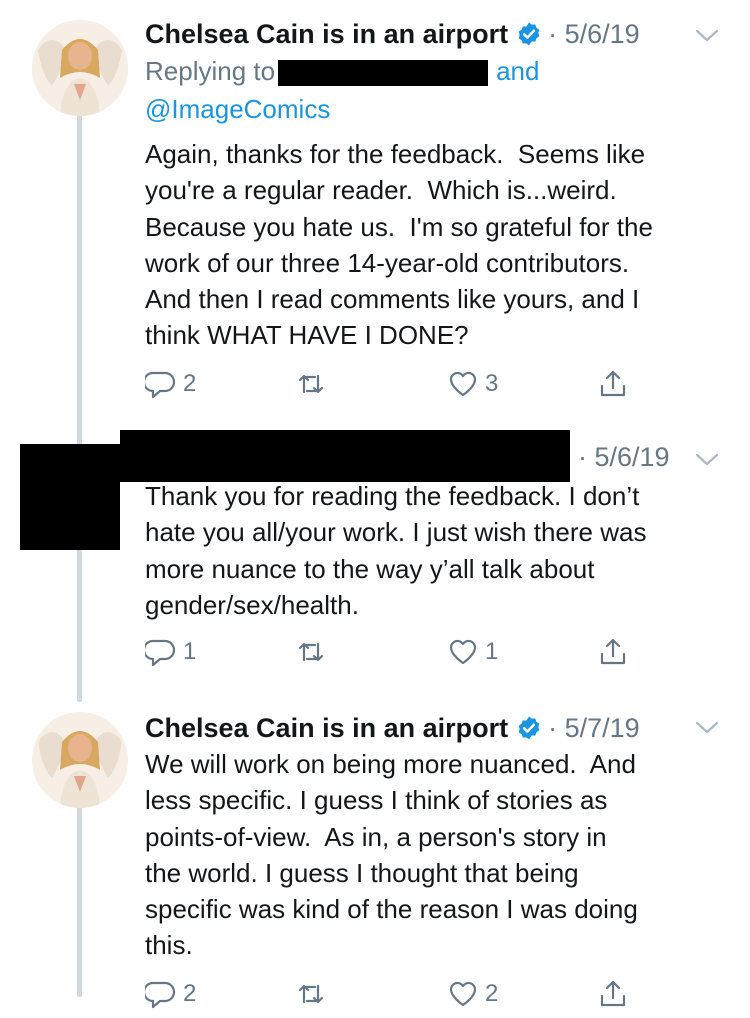 The image size is (750, 1018). Describe the element at coordinates (492, 993) in the screenshot. I see `like-count: 2` at that location.